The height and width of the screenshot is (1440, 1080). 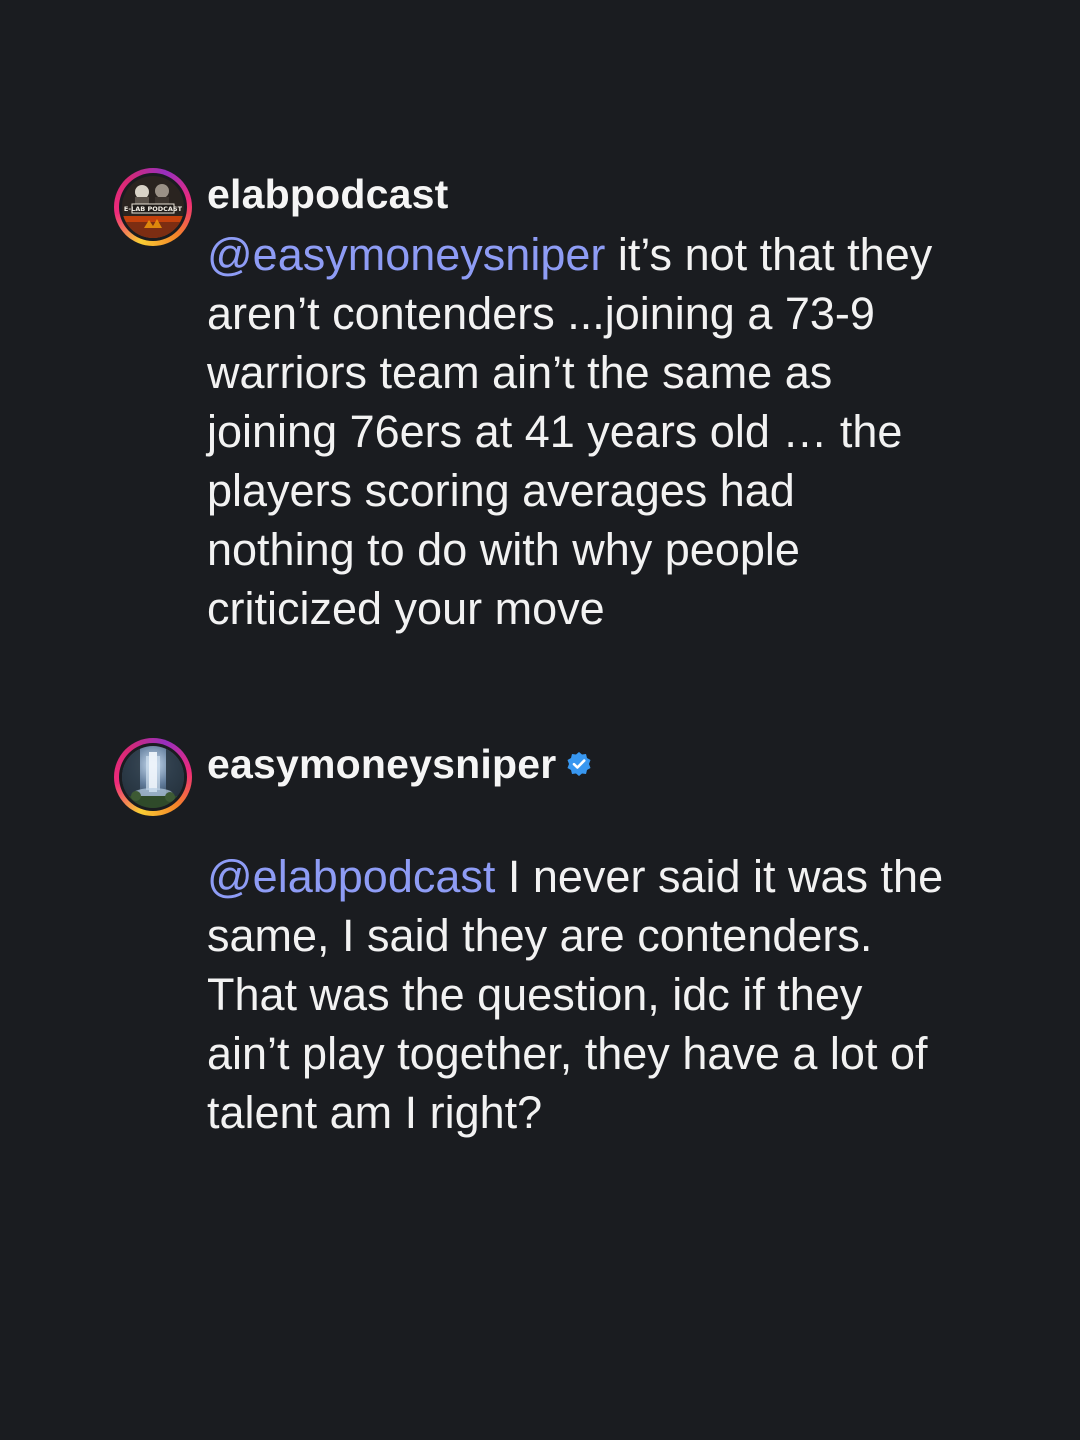 What do you see at coordinates (406, 254) in the screenshot?
I see `mention-link: @easymoneysniper` at bounding box center [406, 254].